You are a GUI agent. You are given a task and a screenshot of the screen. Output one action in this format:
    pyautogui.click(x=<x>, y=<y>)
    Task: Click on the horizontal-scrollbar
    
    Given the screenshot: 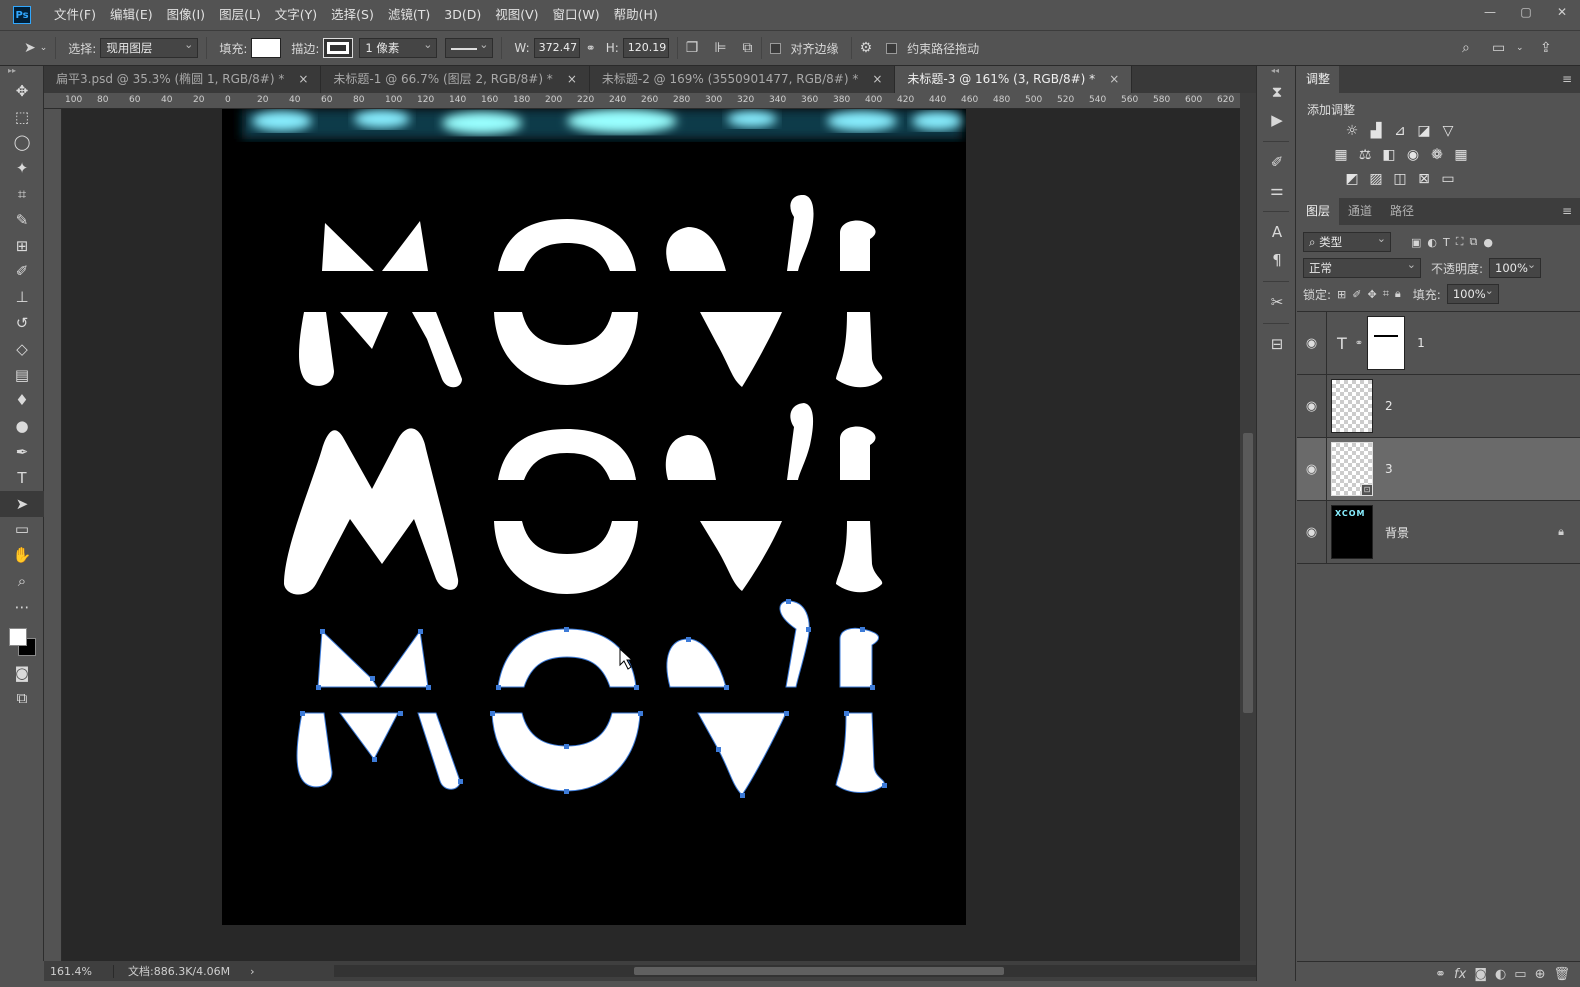 What is the action you would take?
    pyautogui.click(x=799, y=971)
    